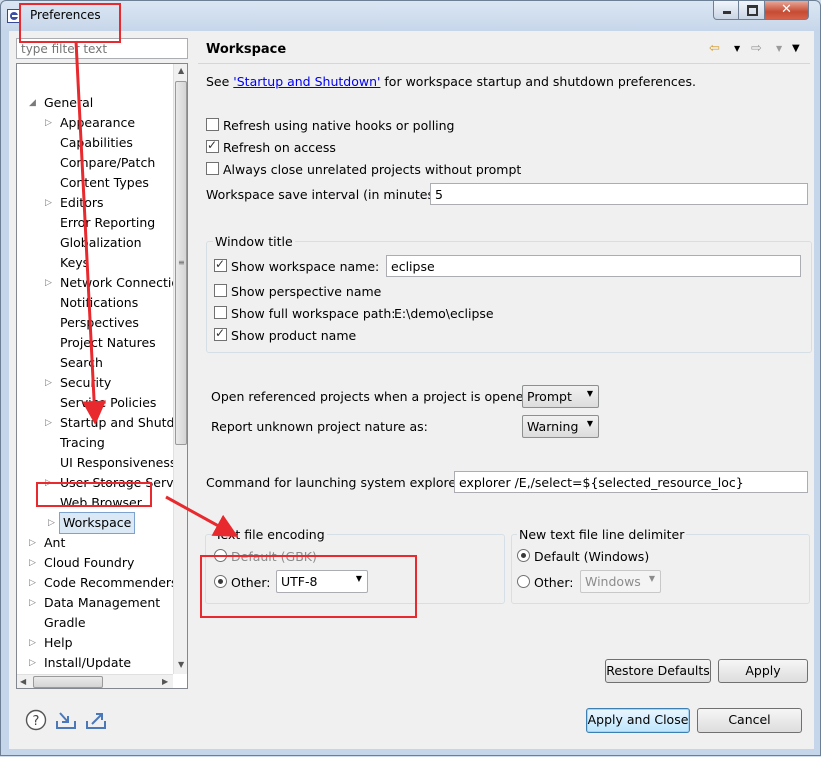 Image resolution: width=821 pixels, height=757 pixels. What do you see at coordinates (779, 48) in the screenshot?
I see `forward-dropdown-icon: ▼` at bounding box center [779, 48].